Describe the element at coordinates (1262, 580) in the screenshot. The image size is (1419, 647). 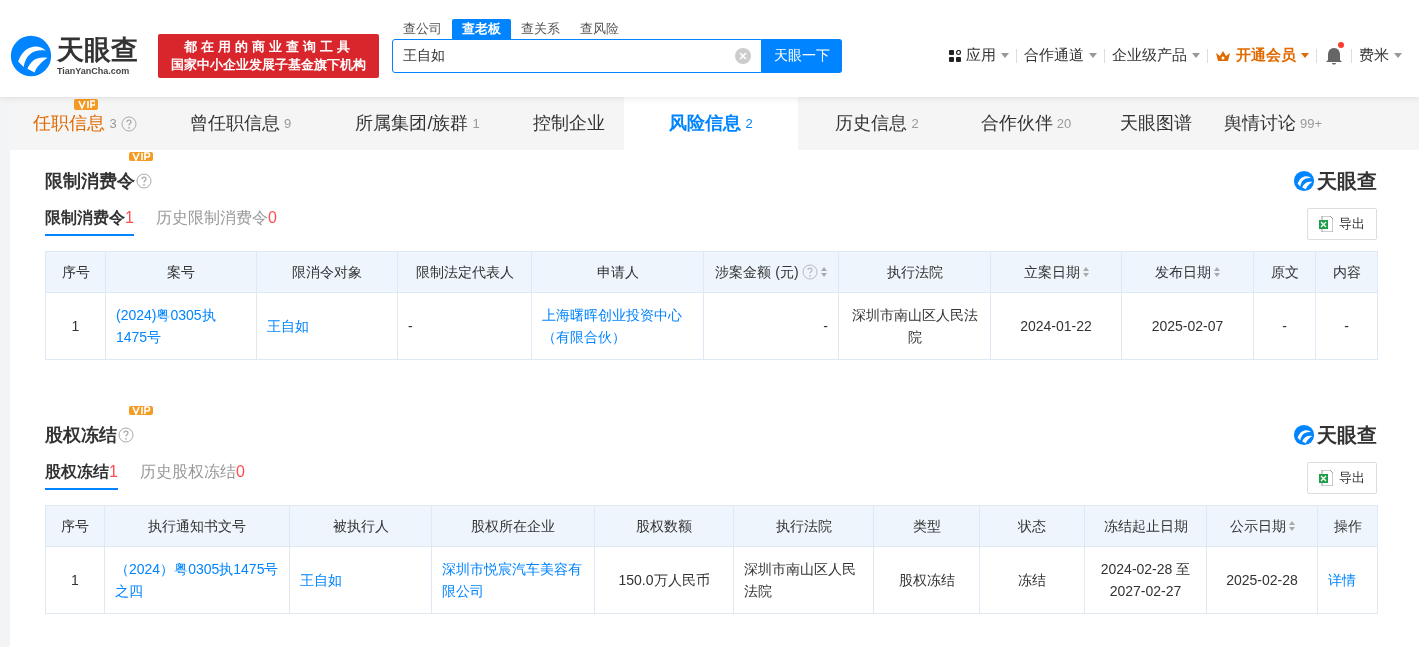
I see `table-cell-text: 2025-02-28` at that location.